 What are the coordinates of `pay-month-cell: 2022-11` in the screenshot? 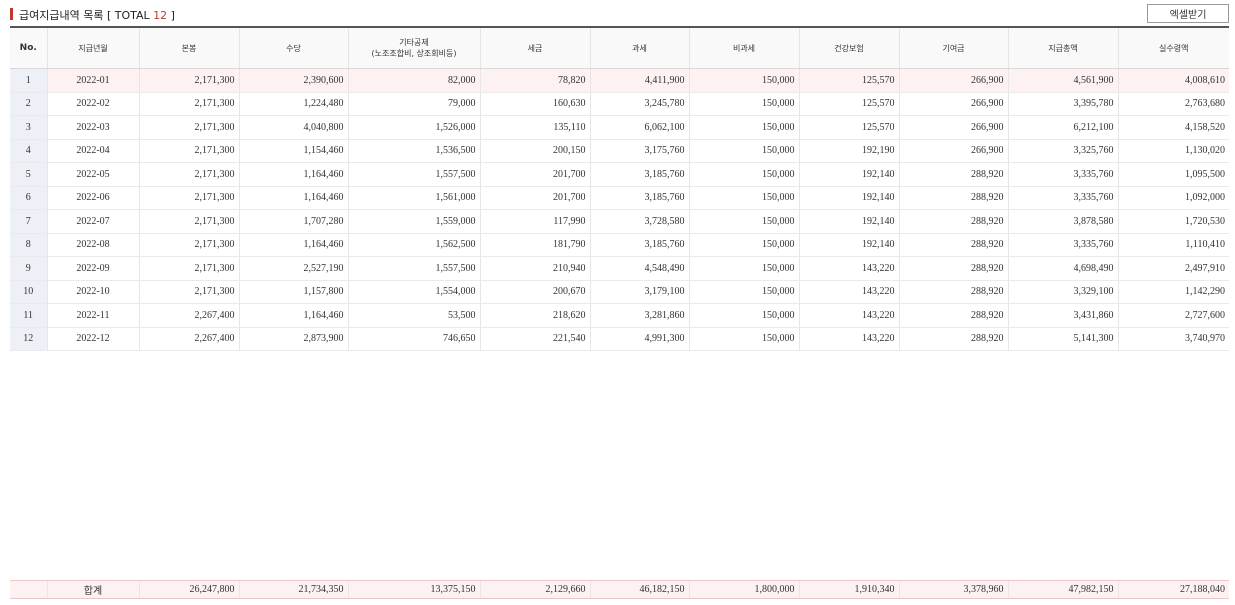 It's located at (92, 315).